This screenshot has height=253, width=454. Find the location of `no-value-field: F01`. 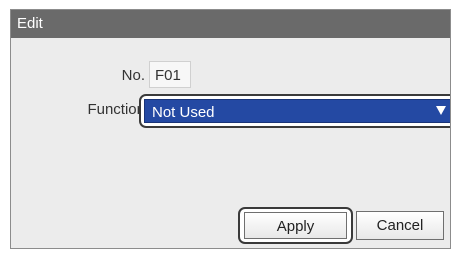

no-value-field: F01 is located at coordinates (170, 74).